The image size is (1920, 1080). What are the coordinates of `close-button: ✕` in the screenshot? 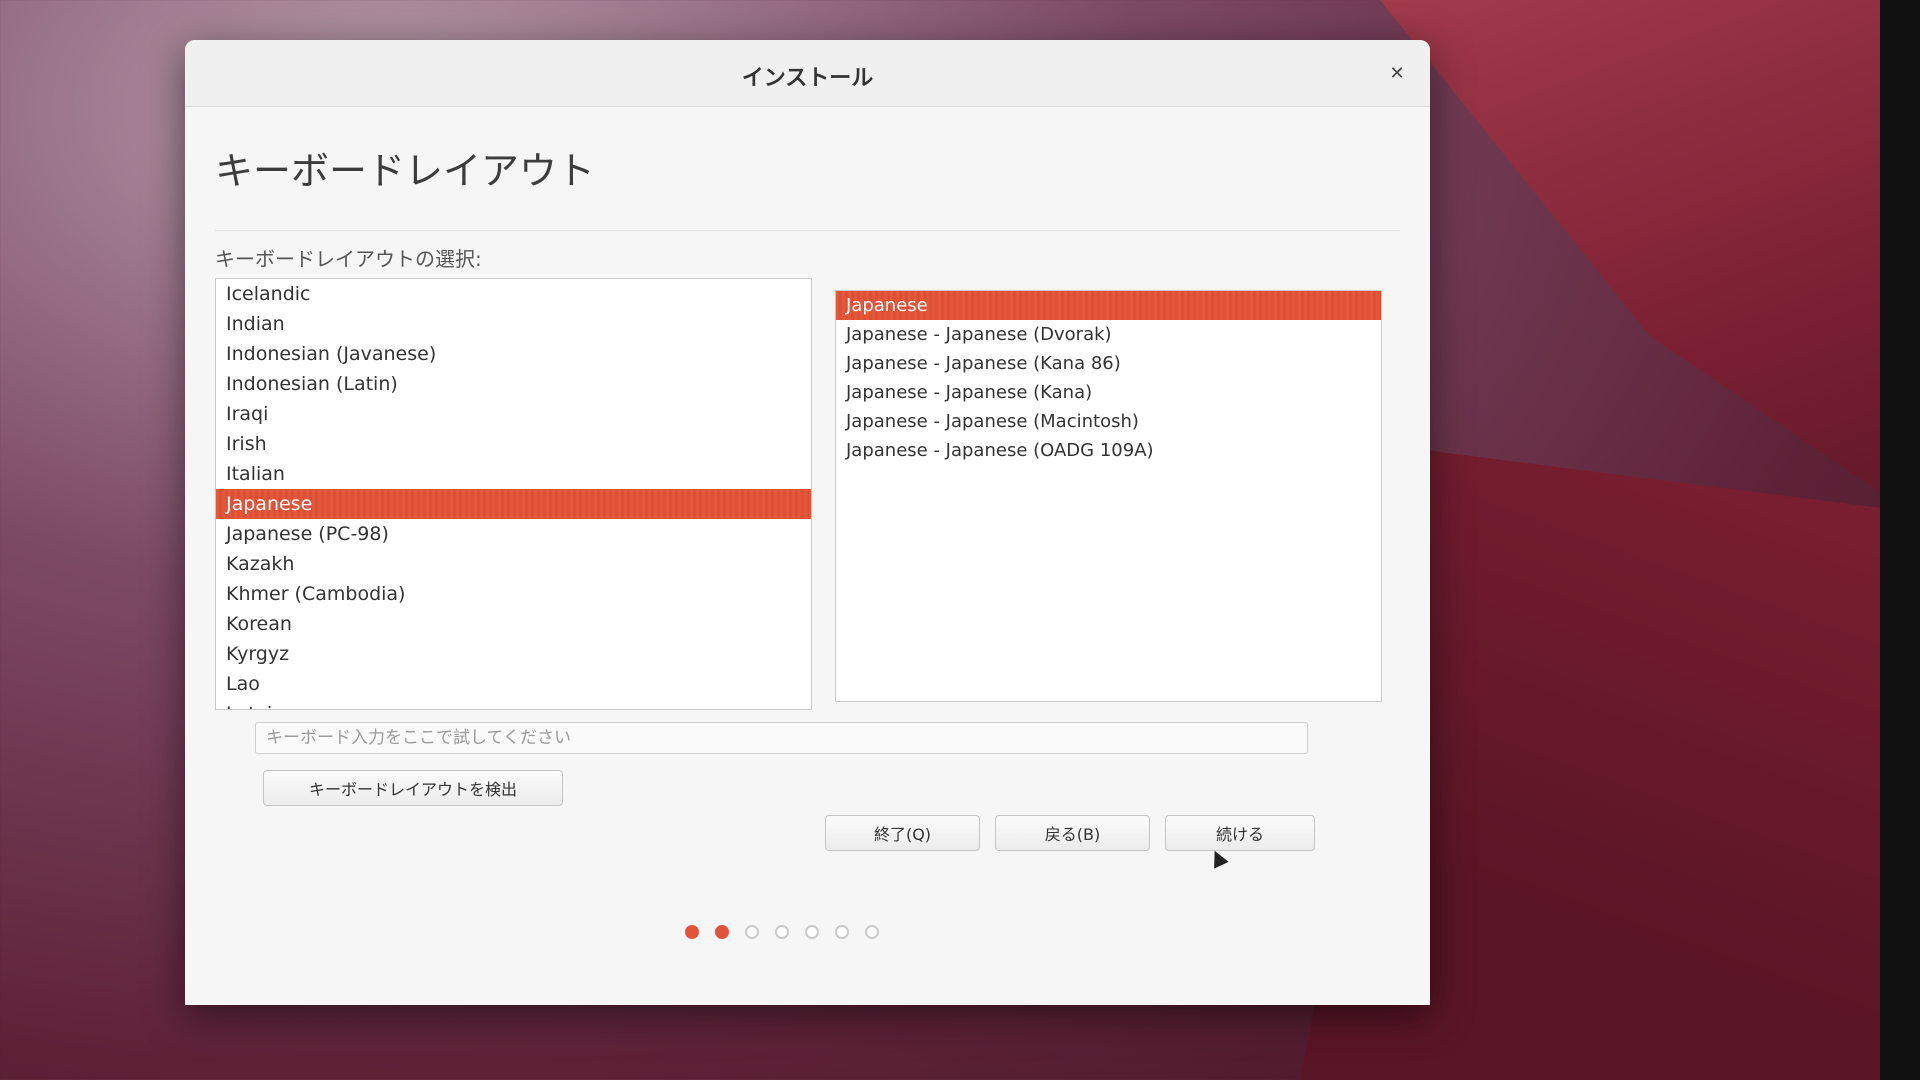 It's located at (1397, 73).